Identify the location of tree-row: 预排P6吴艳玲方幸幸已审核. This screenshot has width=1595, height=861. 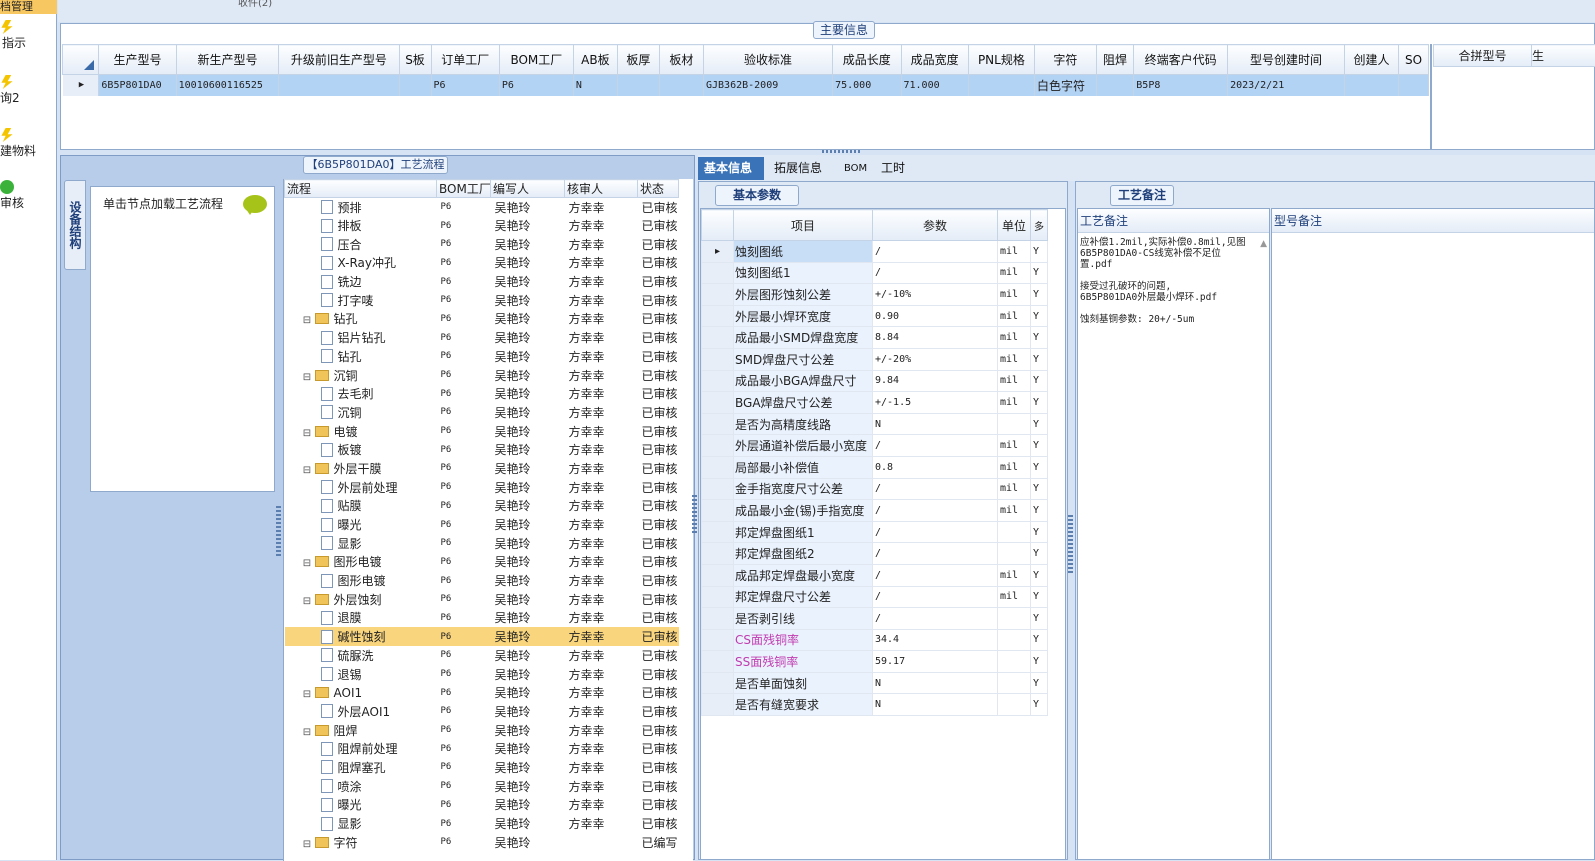
(482, 207).